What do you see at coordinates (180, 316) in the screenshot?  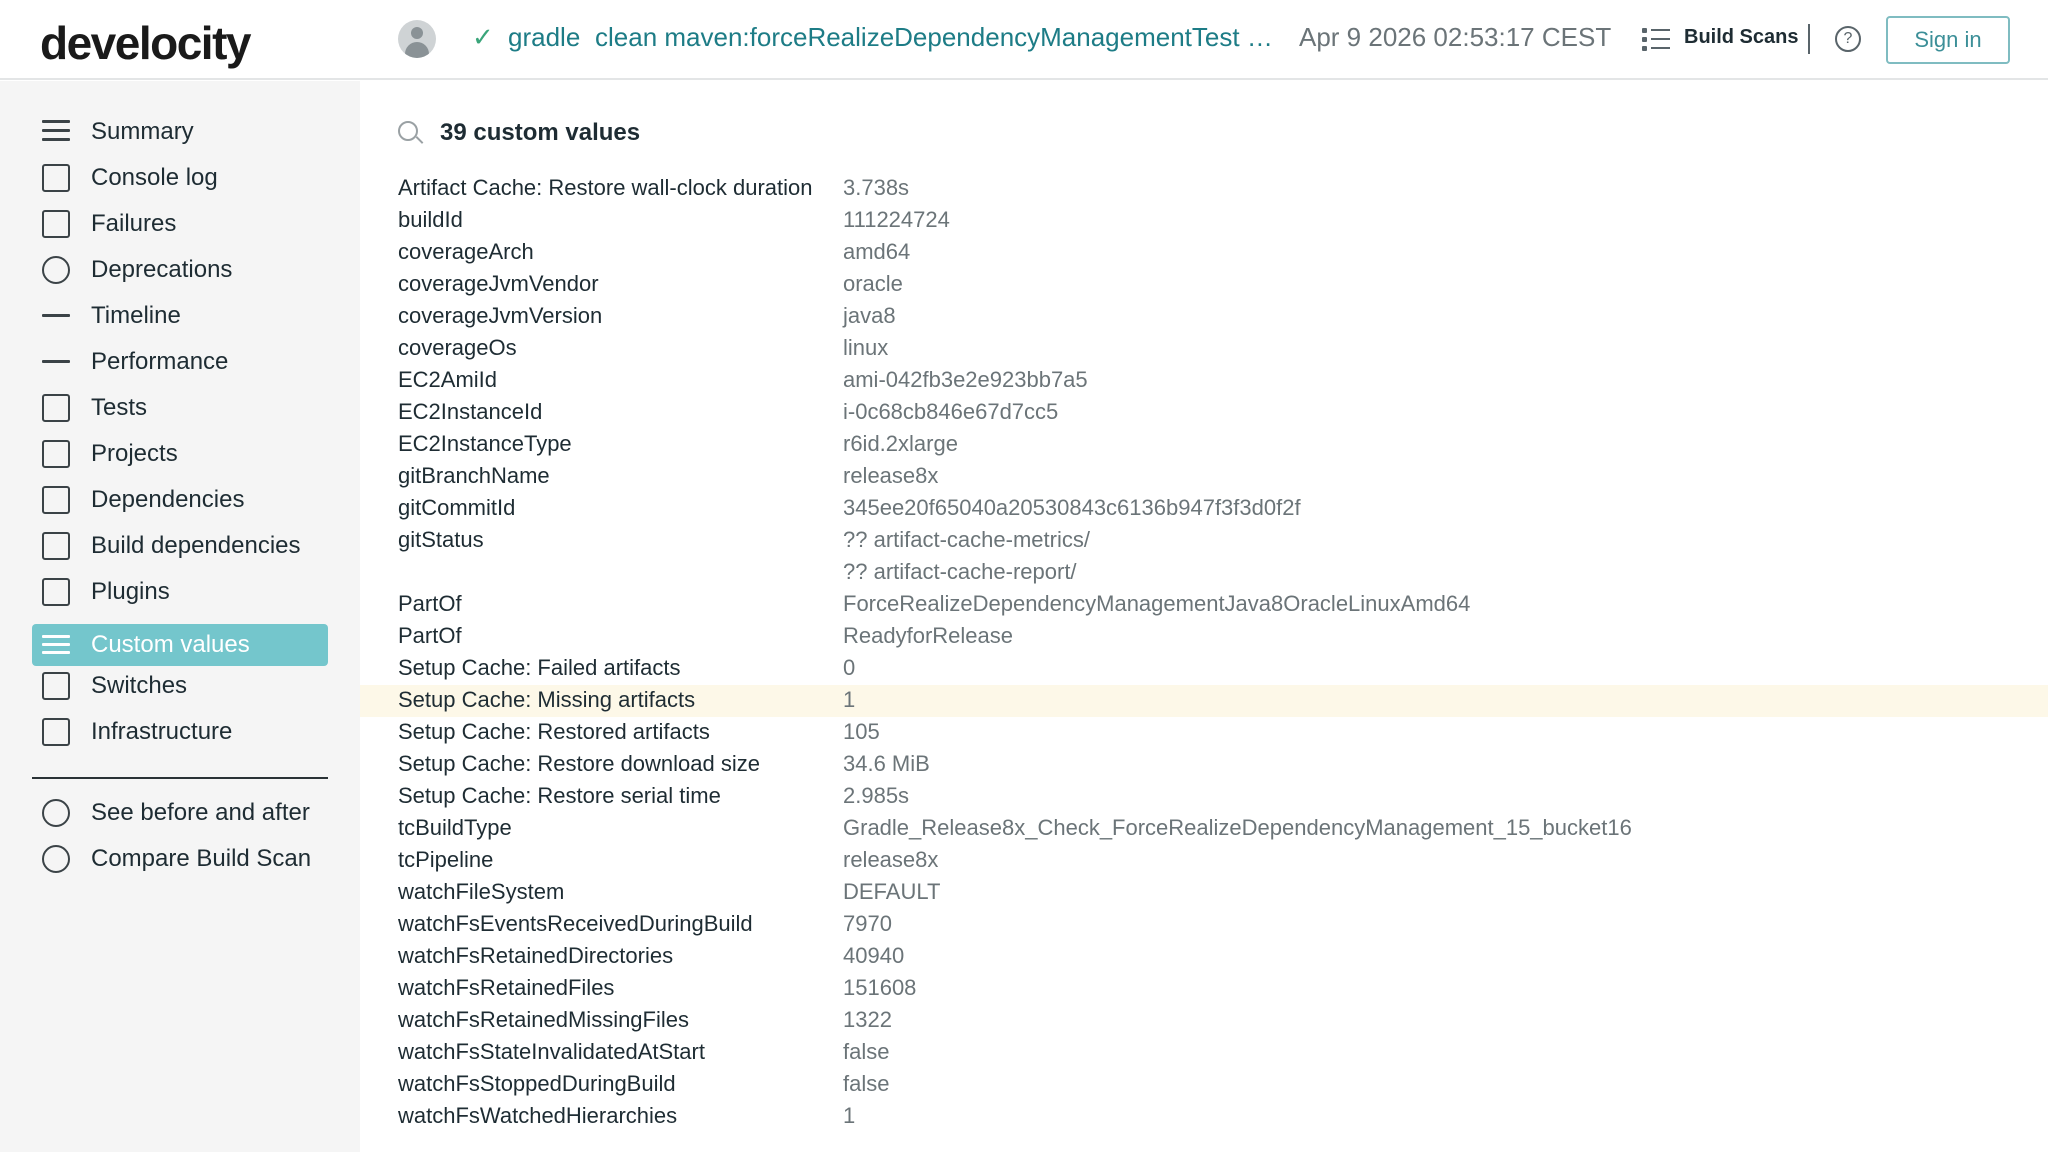 I see `sidebar-item-timeline: Timeline` at bounding box center [180, 316].